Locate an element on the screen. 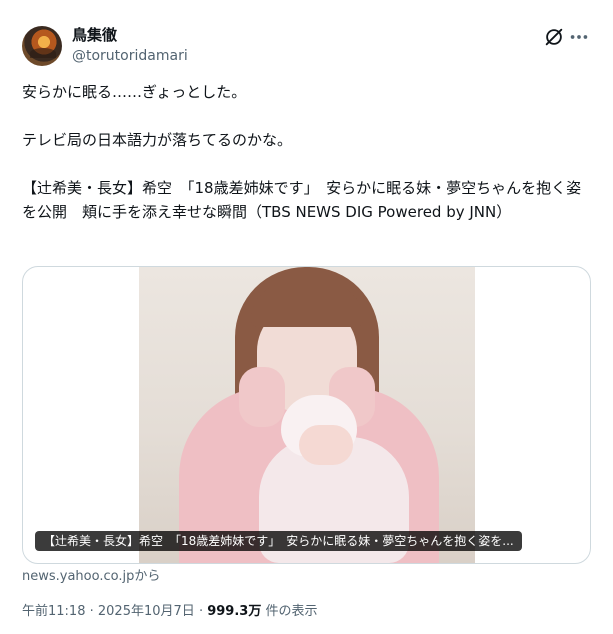 This screenshot has height=634, width=613. avatar is located at coordinates (42, 46).